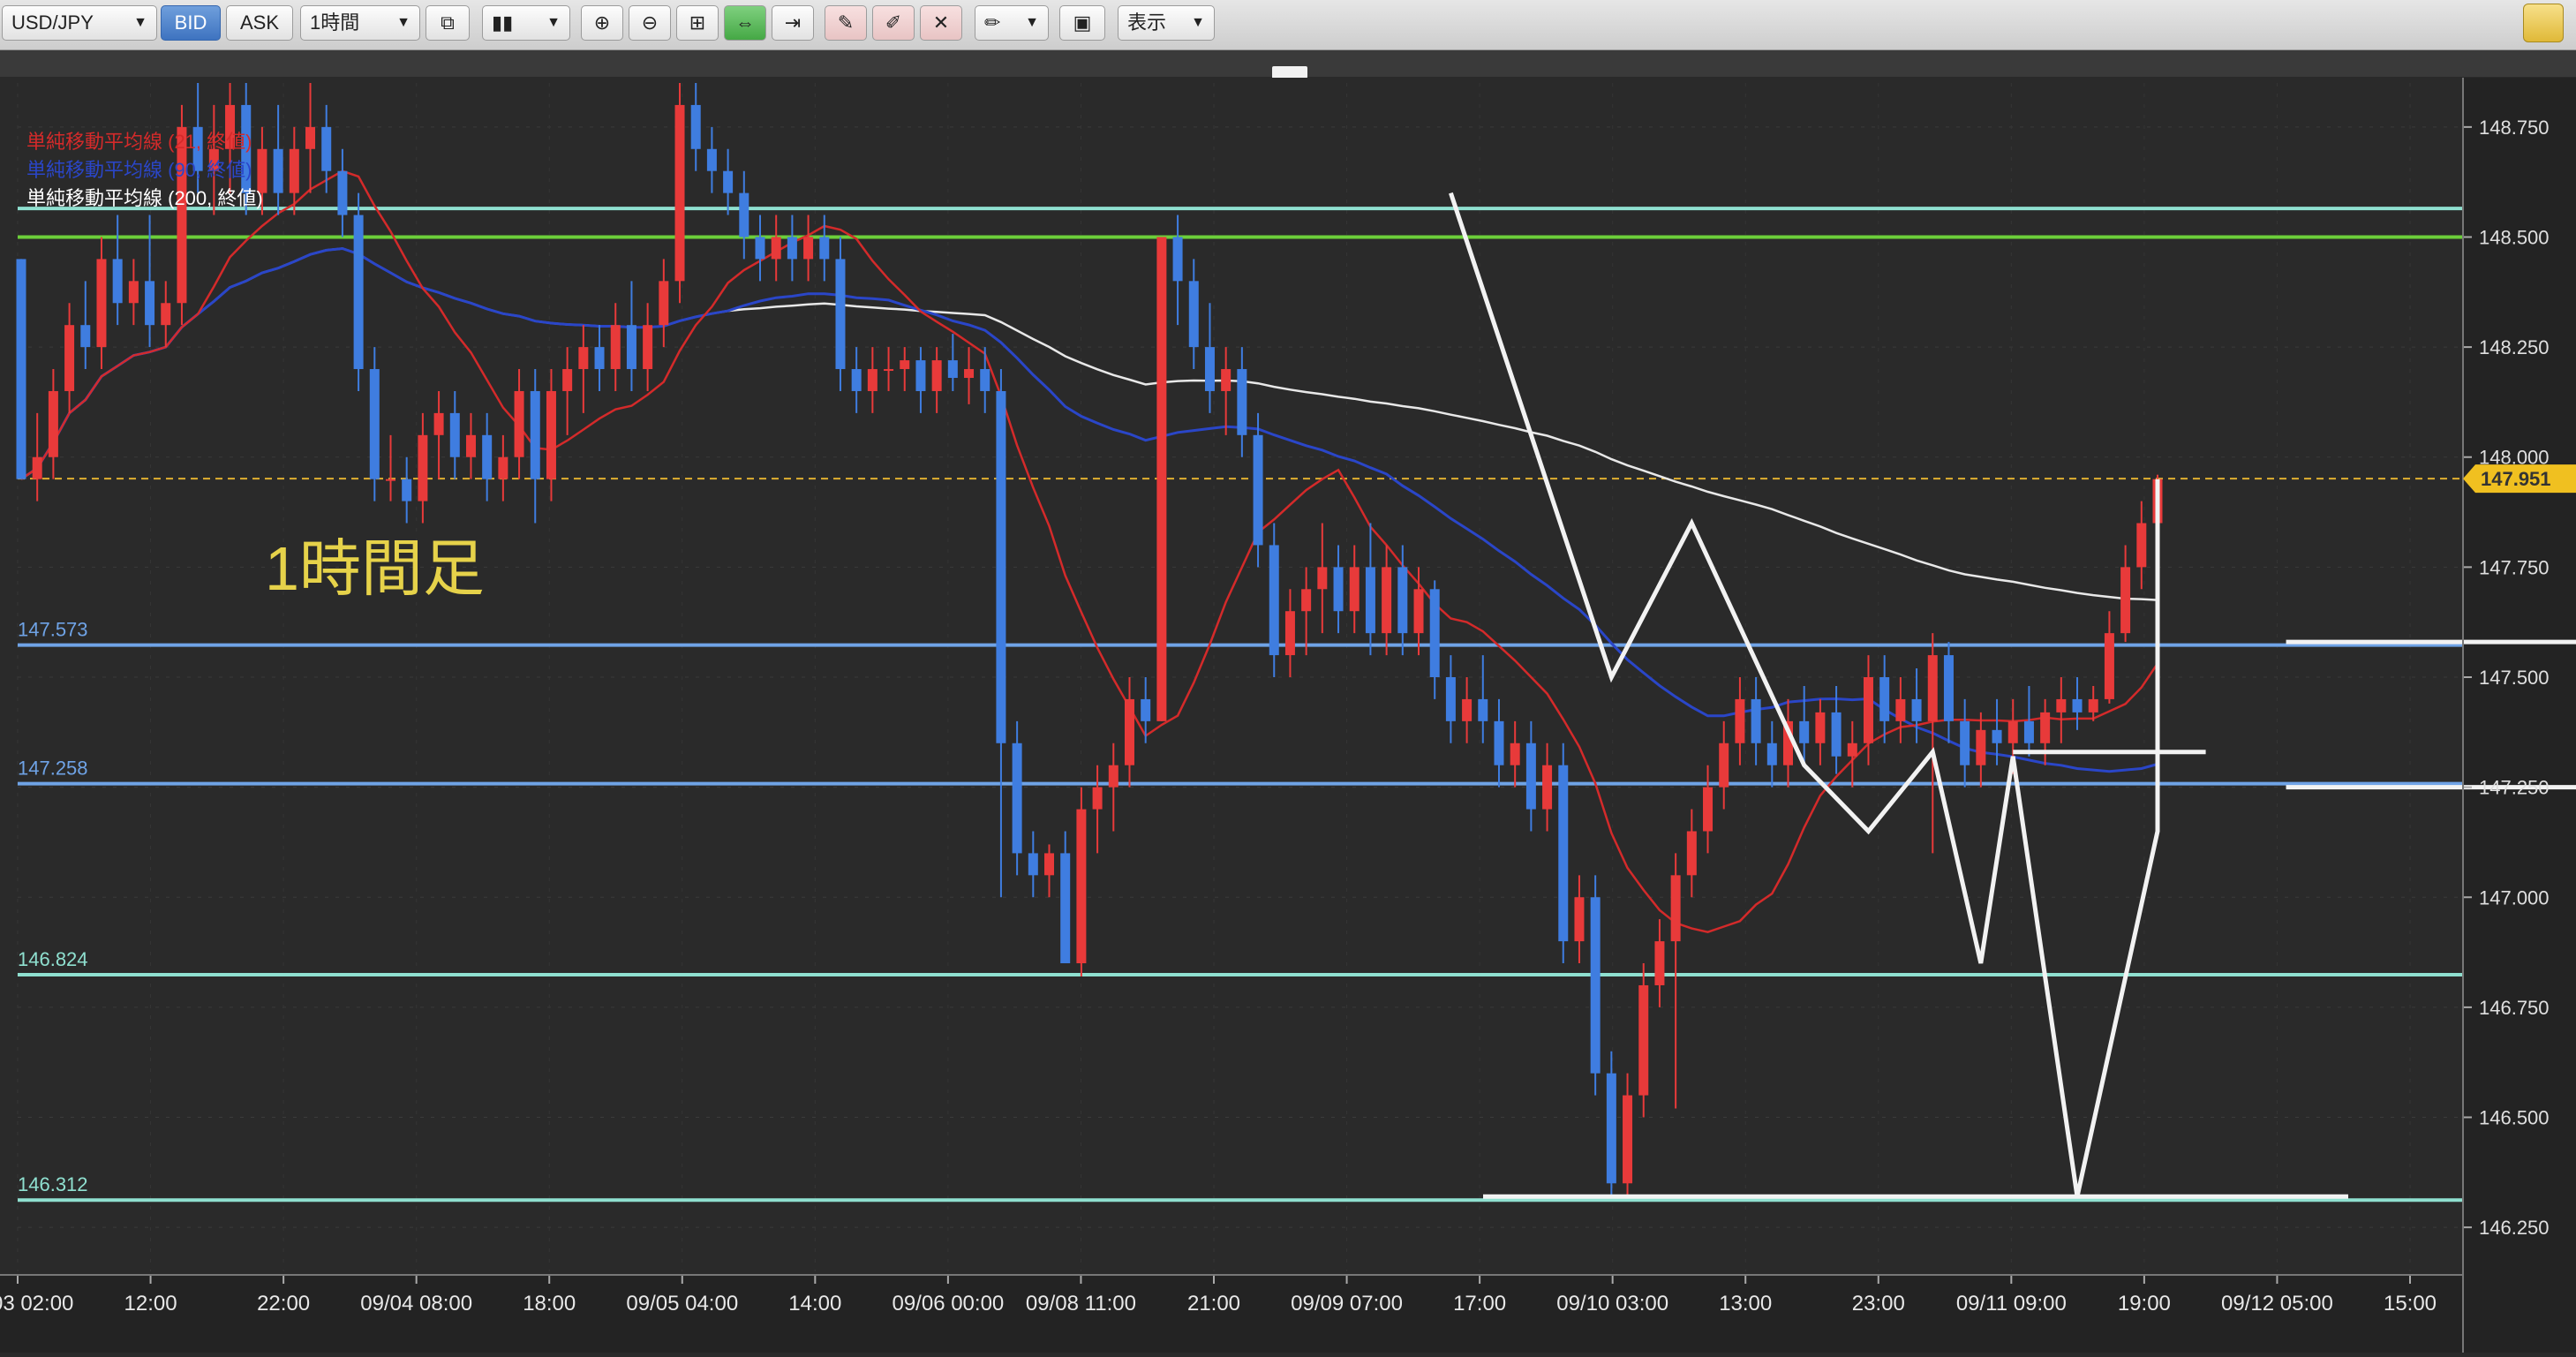  I want to click on pen-icon: ✏, so click(993, 22).